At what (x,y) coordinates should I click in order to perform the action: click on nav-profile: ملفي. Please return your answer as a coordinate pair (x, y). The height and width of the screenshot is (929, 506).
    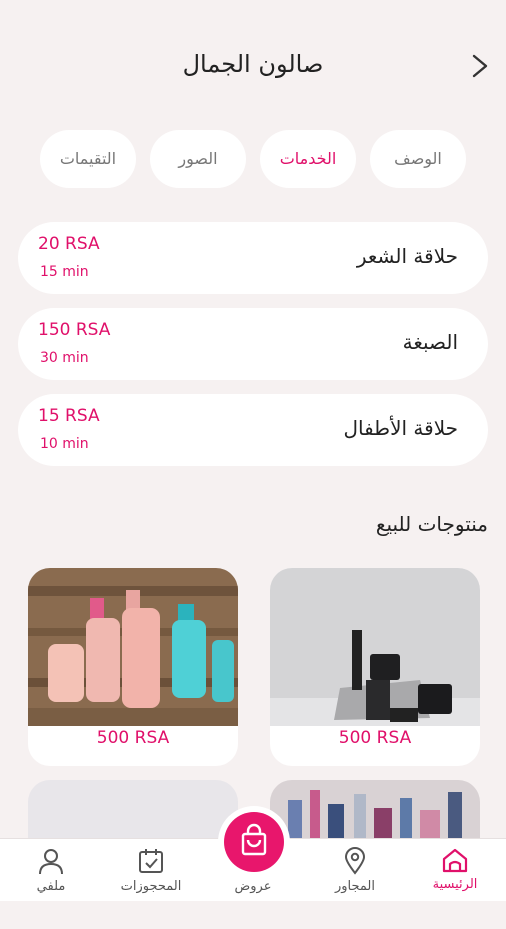
    Looking at the image, I should click on (51, 871).